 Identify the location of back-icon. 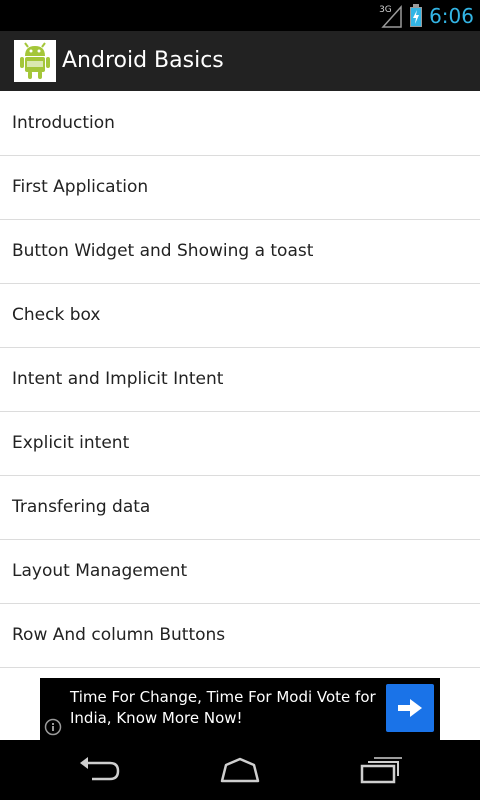
(100, 769).